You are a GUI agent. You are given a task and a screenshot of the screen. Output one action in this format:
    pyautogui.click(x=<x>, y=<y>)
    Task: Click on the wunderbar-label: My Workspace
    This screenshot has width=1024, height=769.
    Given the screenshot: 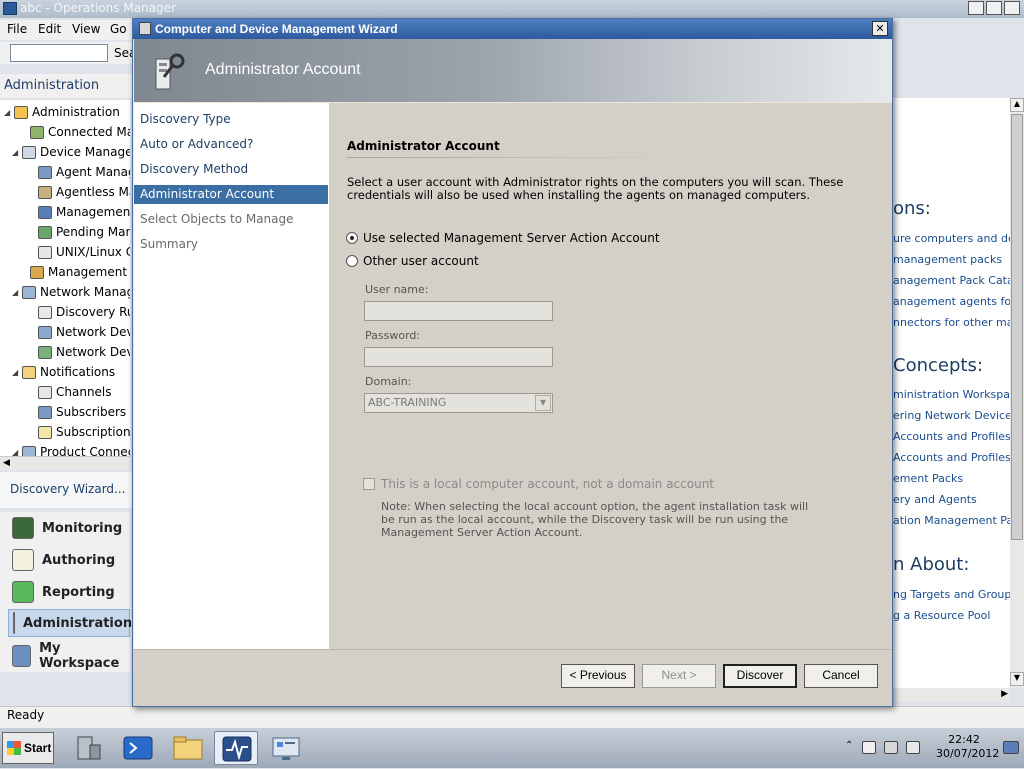 What is the action you would take?
    pyautogui.click(x=79, y=656)
    